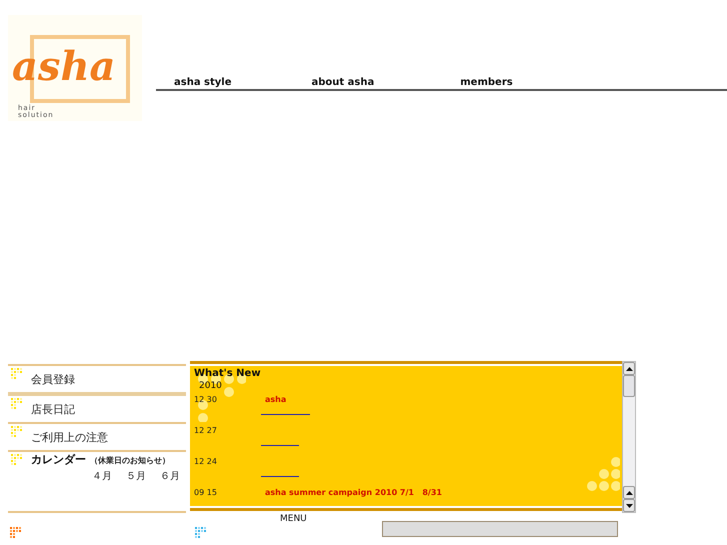  Describe the element at coordinates (206, 492) in the screenshot. I see `news-date: 09 15` at that location.